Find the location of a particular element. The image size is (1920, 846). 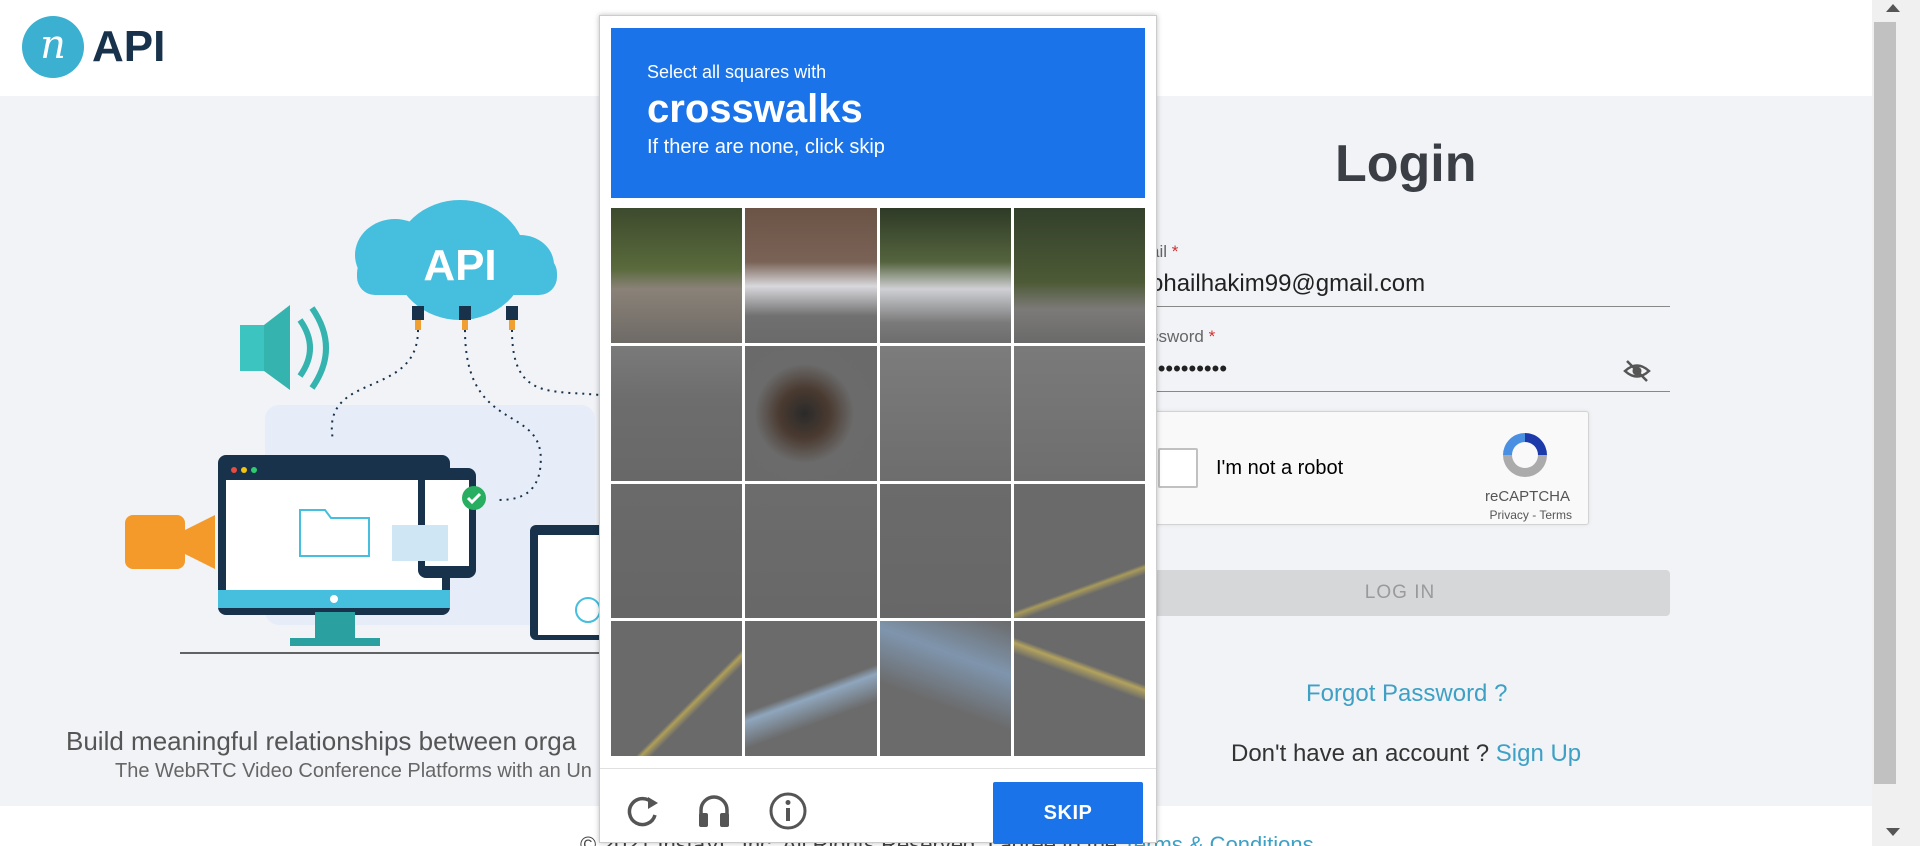

recaptcha-logo-icon is located at coordinates (1525, 455).